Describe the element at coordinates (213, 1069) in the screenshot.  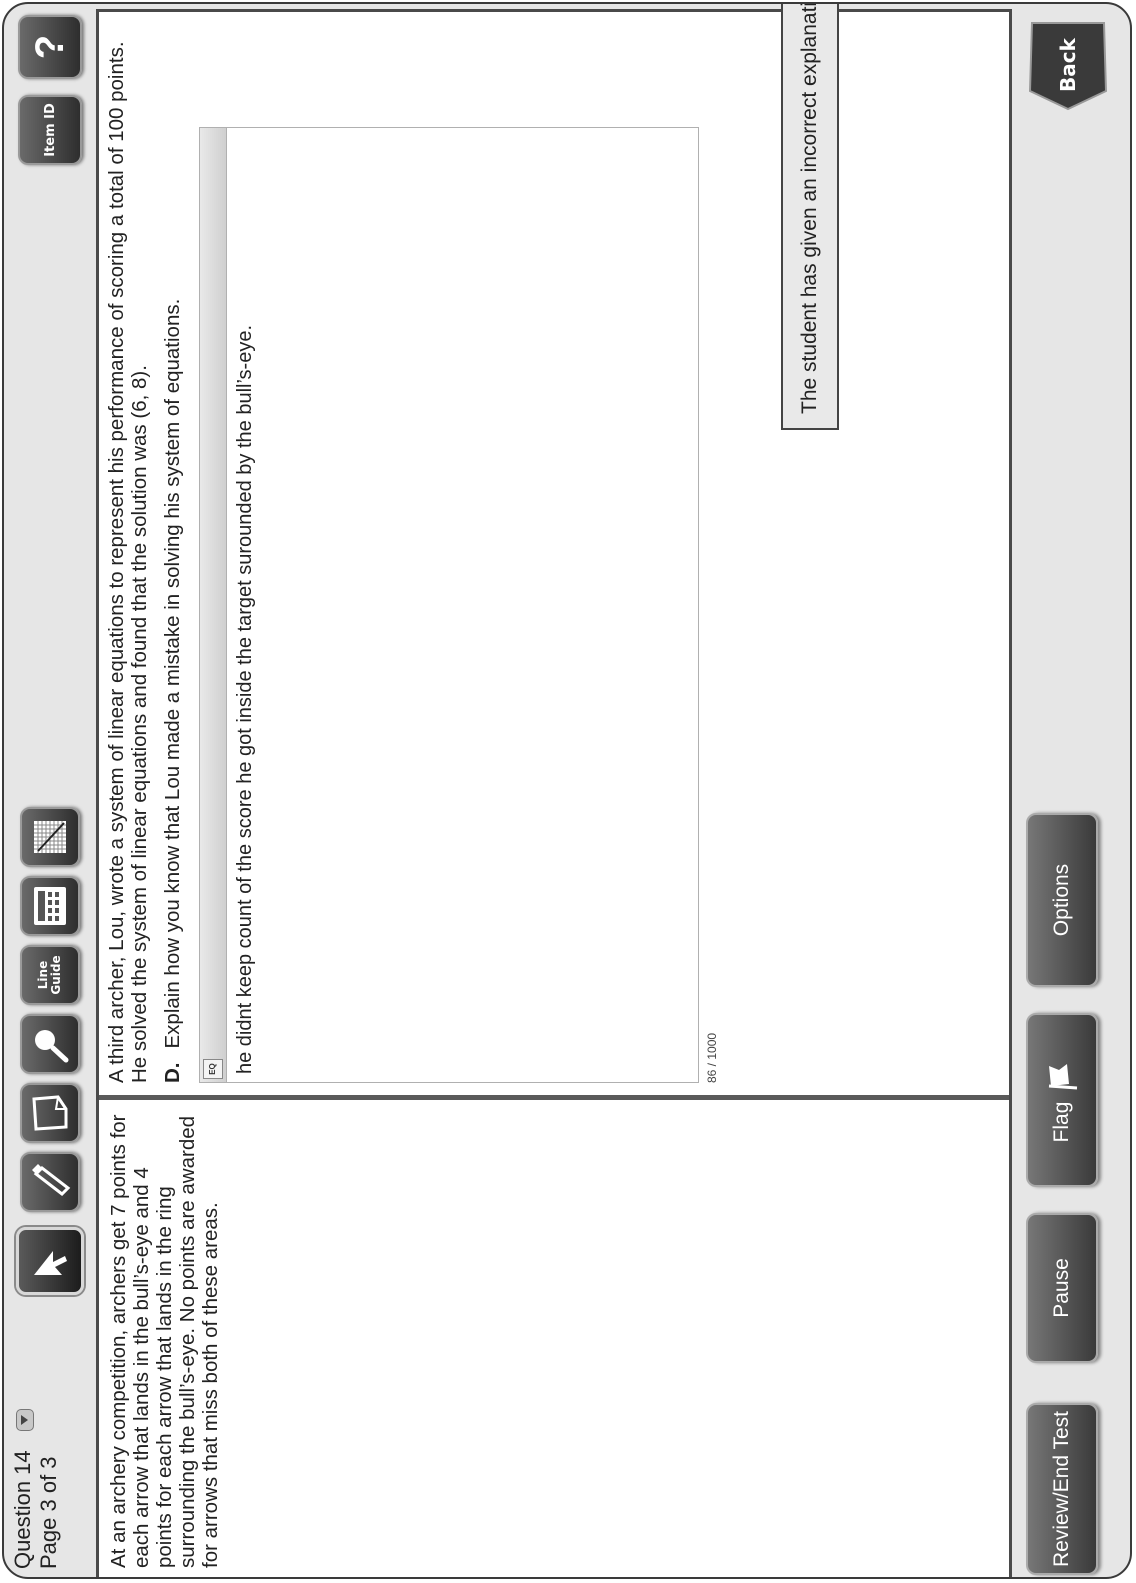
I see `equation-button: EQ` at that location.